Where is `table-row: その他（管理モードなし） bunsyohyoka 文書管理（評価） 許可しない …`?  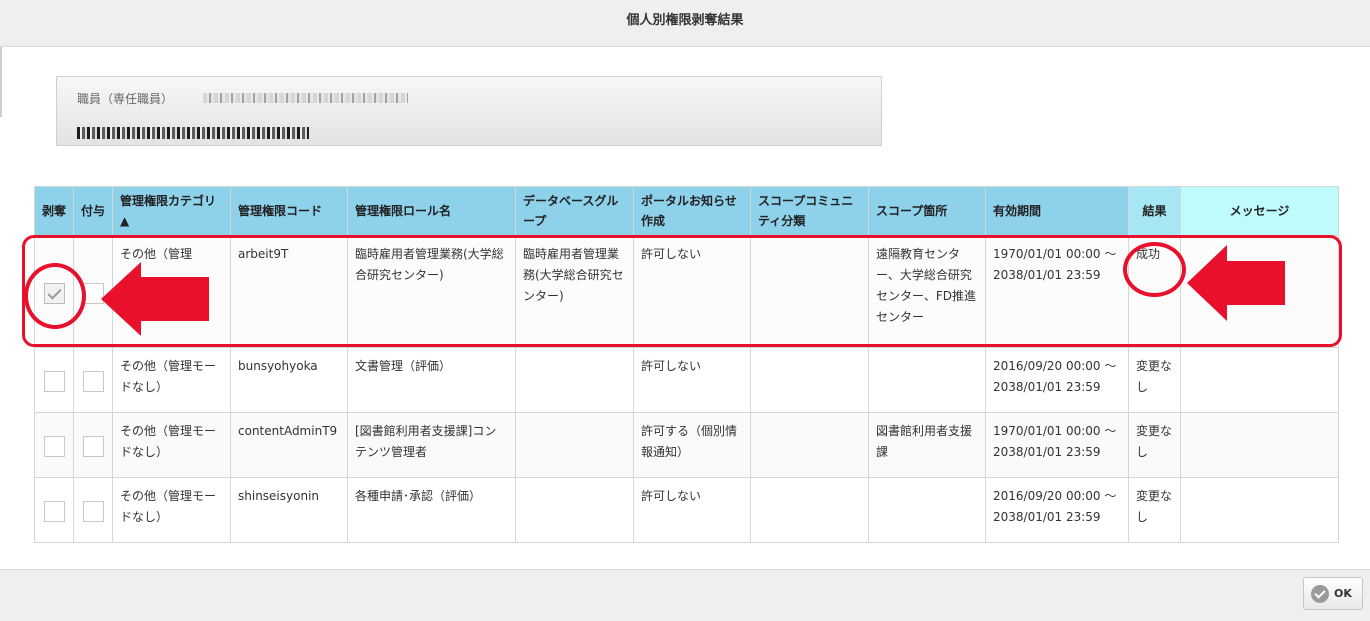 table-row: その他（管理モードなし） bunsyohyoka 文書管理（評価） 許可しない … is located at coordinates (686, 380).